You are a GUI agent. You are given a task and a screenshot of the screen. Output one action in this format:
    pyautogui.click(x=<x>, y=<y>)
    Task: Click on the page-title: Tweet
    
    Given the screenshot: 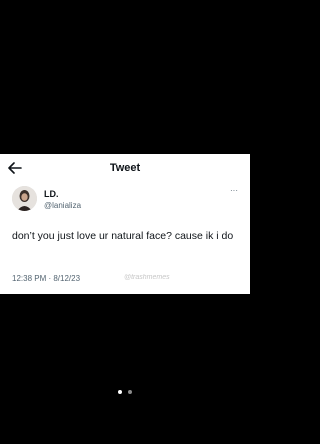 What is the action you would take?
    pyautogui.click(x=125, y=168)
    